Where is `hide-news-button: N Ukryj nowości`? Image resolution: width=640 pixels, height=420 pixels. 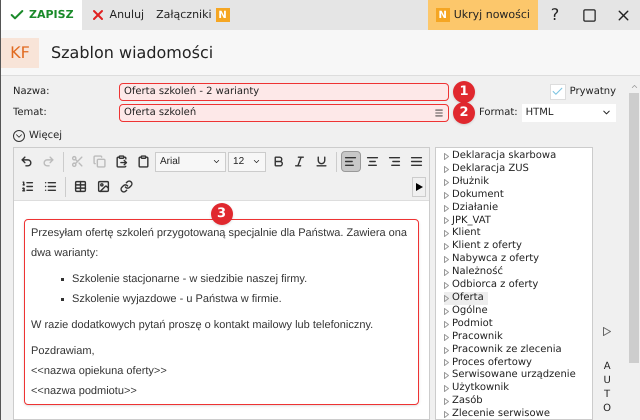 hide-news-button: N Ukryj nowości is located at coordinates (483, 15).